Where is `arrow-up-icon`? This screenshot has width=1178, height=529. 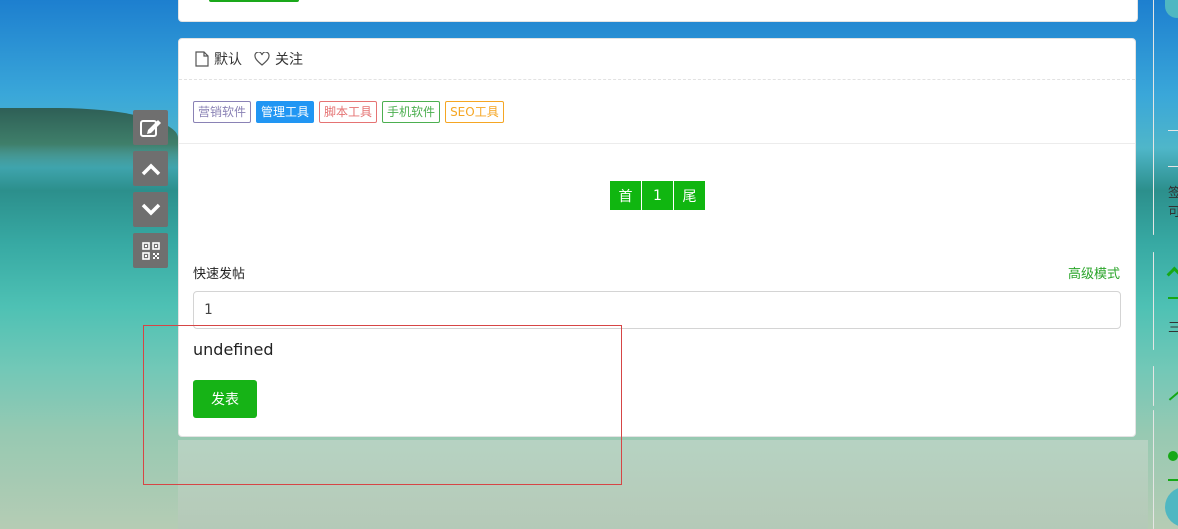 arrow-up-icon is located at coordinates (150, 169).